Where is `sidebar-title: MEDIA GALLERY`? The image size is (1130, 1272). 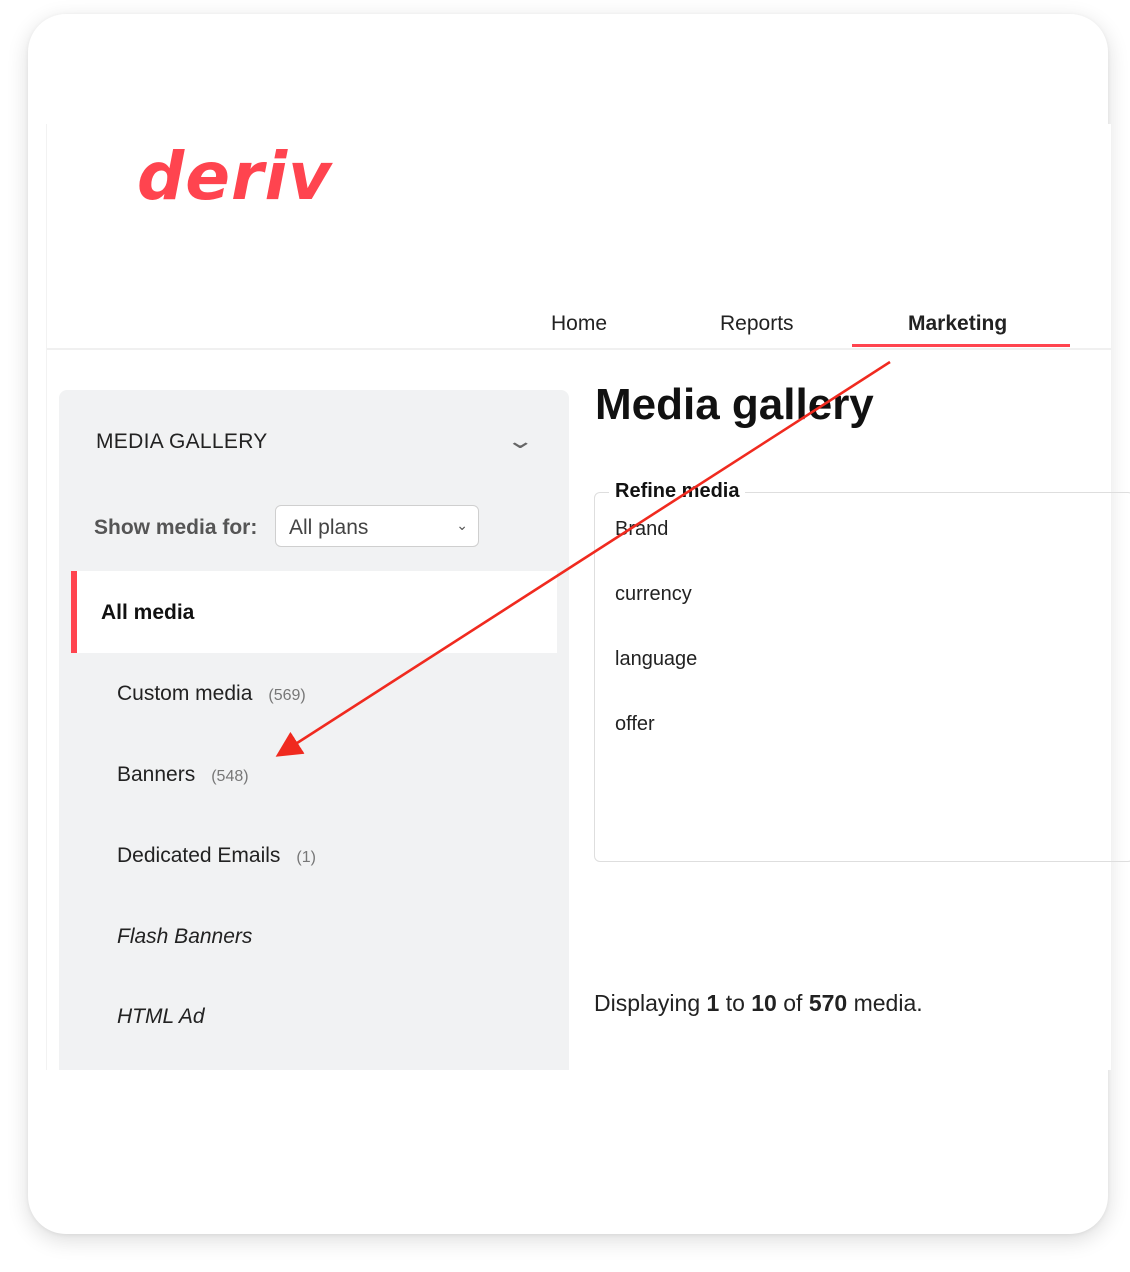
sidebar-title: MEDIA GALLERY is located at coordinates (182, 441).